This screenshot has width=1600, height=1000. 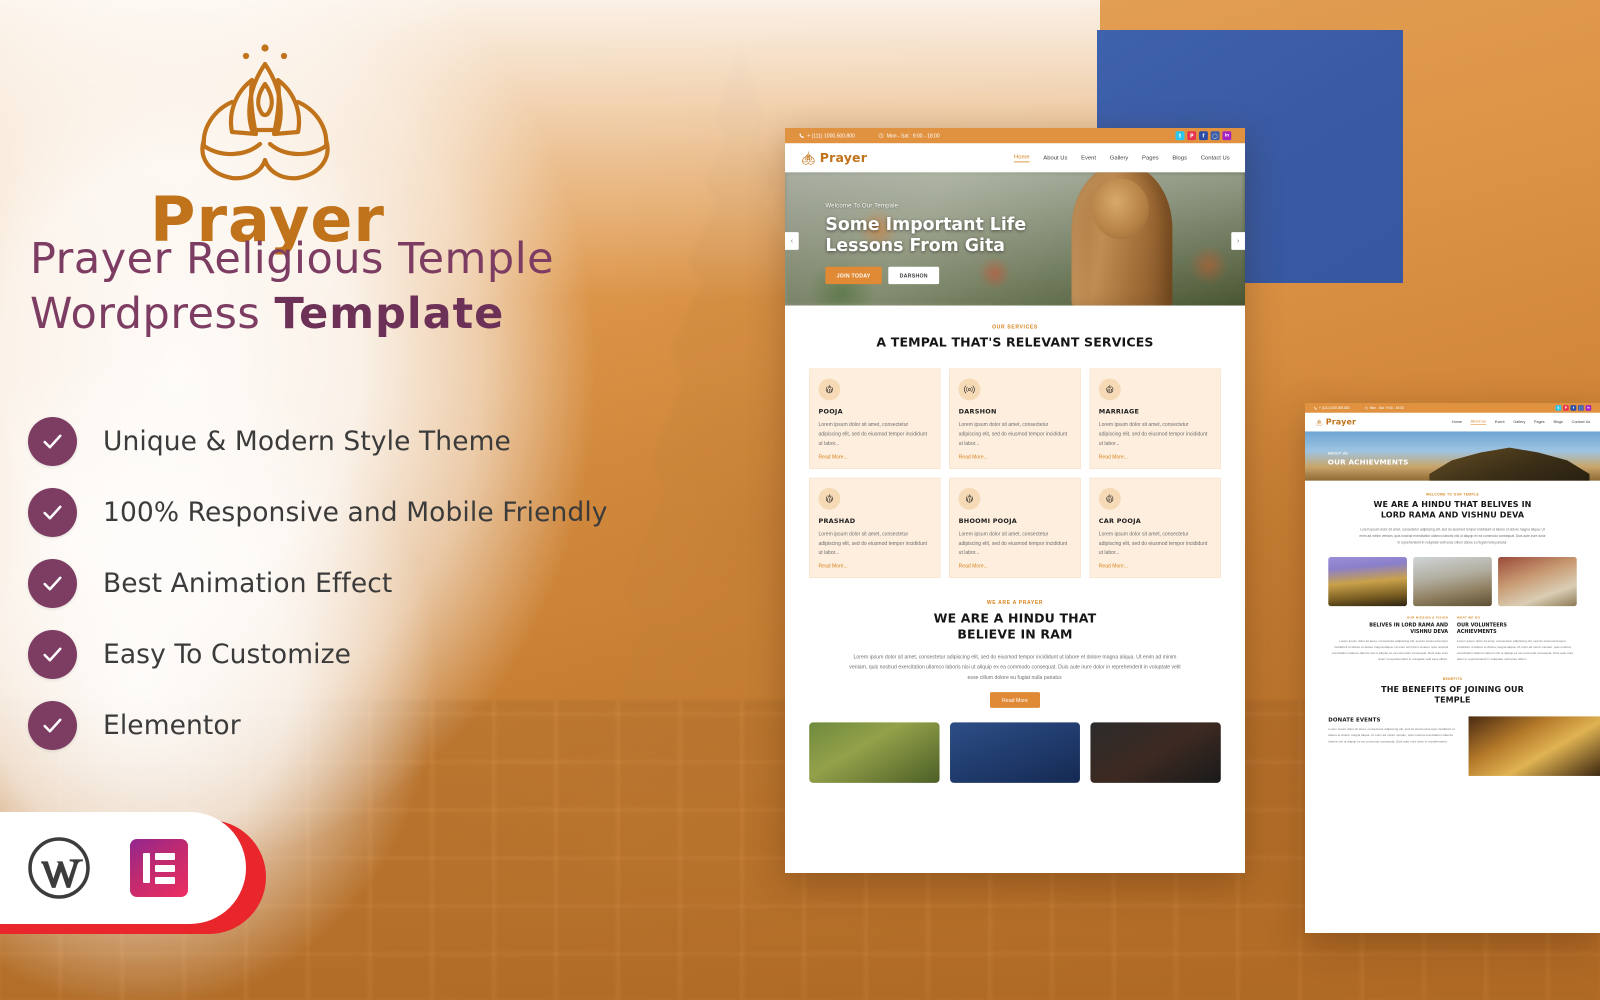 I want to click on primary-social-links: t P f ◯ in, so click(x=1203, y=136).